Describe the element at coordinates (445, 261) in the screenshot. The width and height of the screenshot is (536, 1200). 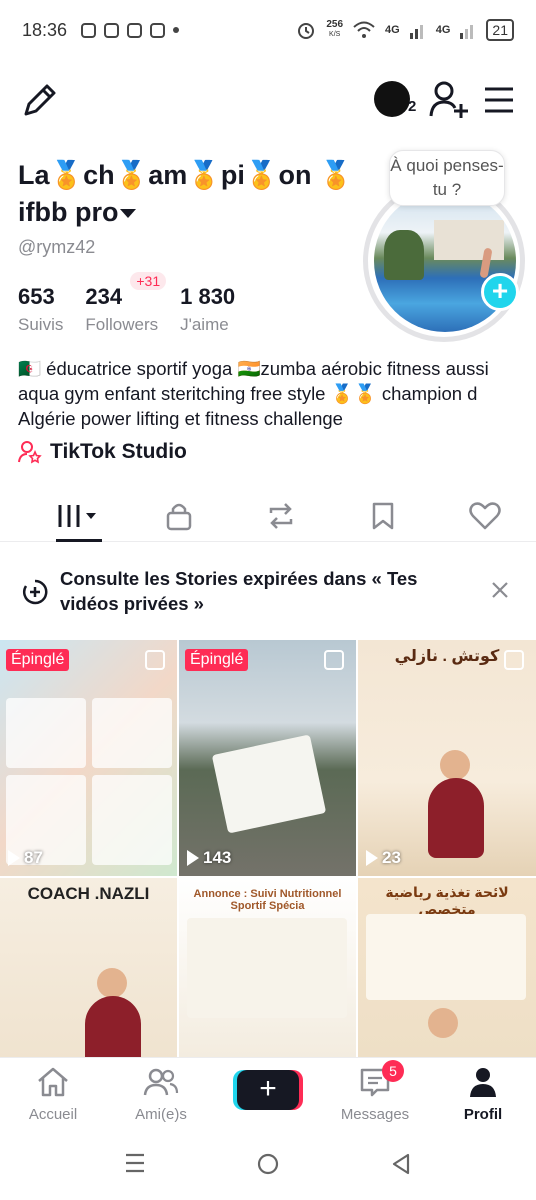
I see `profile-avatar` at that location.